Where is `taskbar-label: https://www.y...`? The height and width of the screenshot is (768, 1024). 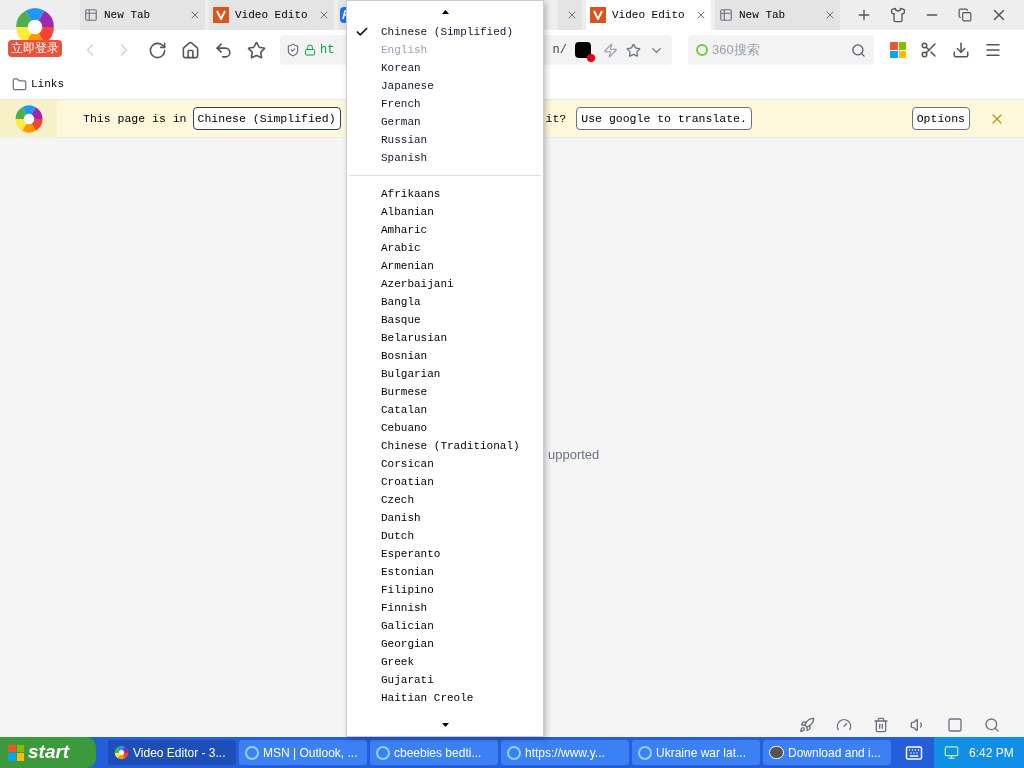 taskbar-label: https://www.y... is located at coordinates (565, 753).